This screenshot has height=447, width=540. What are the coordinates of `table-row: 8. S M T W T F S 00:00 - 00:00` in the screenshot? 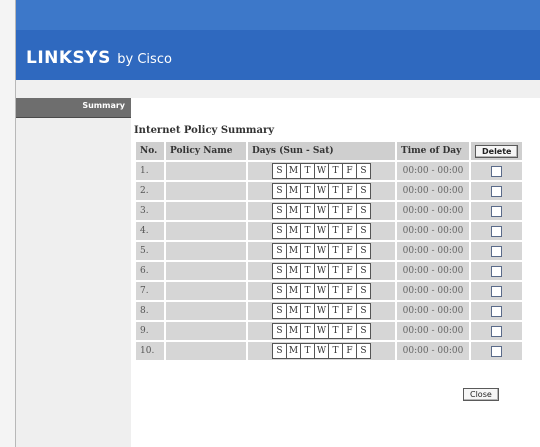 It's located at (329, 311).